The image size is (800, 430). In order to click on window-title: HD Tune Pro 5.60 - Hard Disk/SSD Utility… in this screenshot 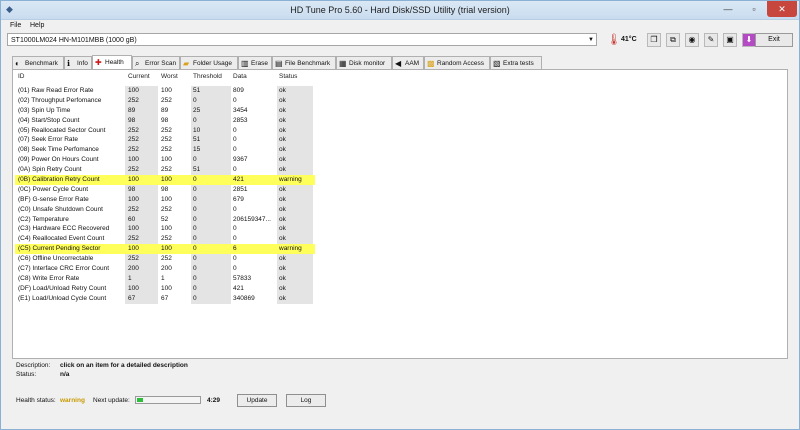, I will do `click(400, 10)`.